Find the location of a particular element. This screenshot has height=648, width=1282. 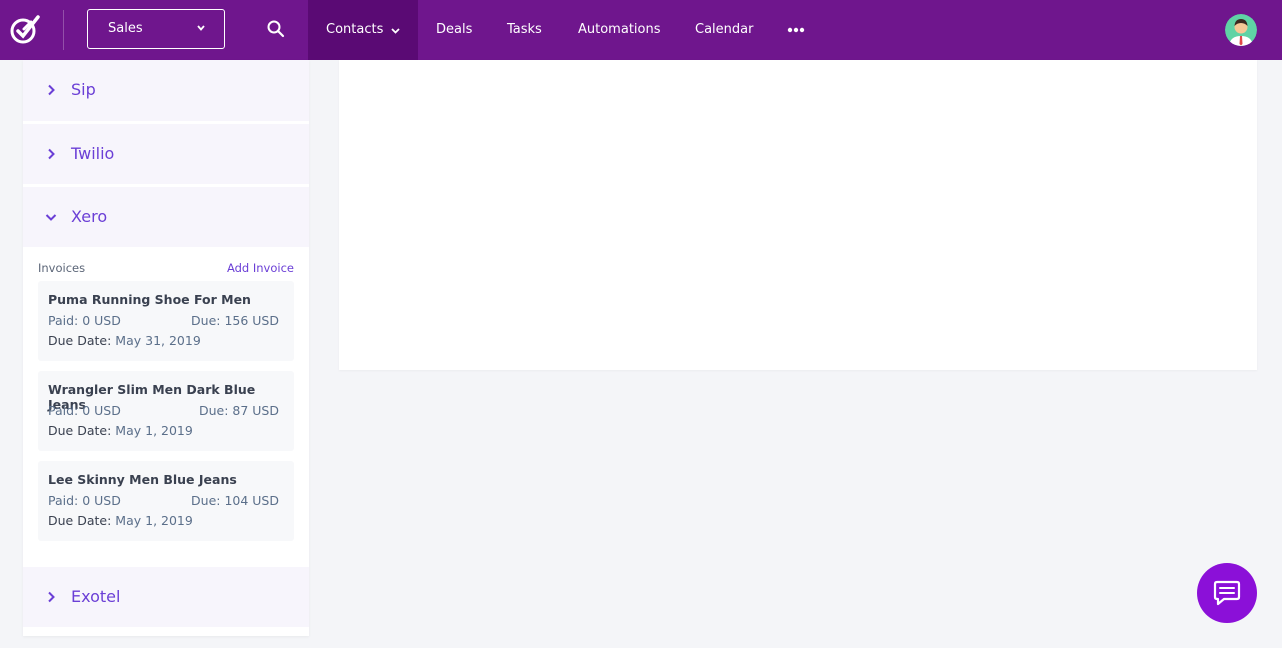

more-icon is located at coordinates (796, 30).